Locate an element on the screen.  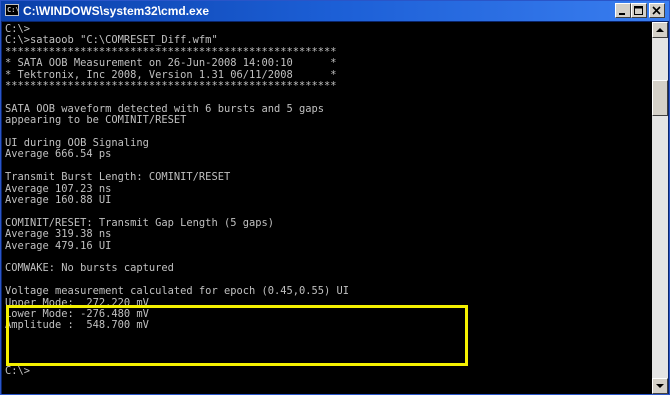
console-line: Average 107.23 ns is located at coordinates (58, 188).